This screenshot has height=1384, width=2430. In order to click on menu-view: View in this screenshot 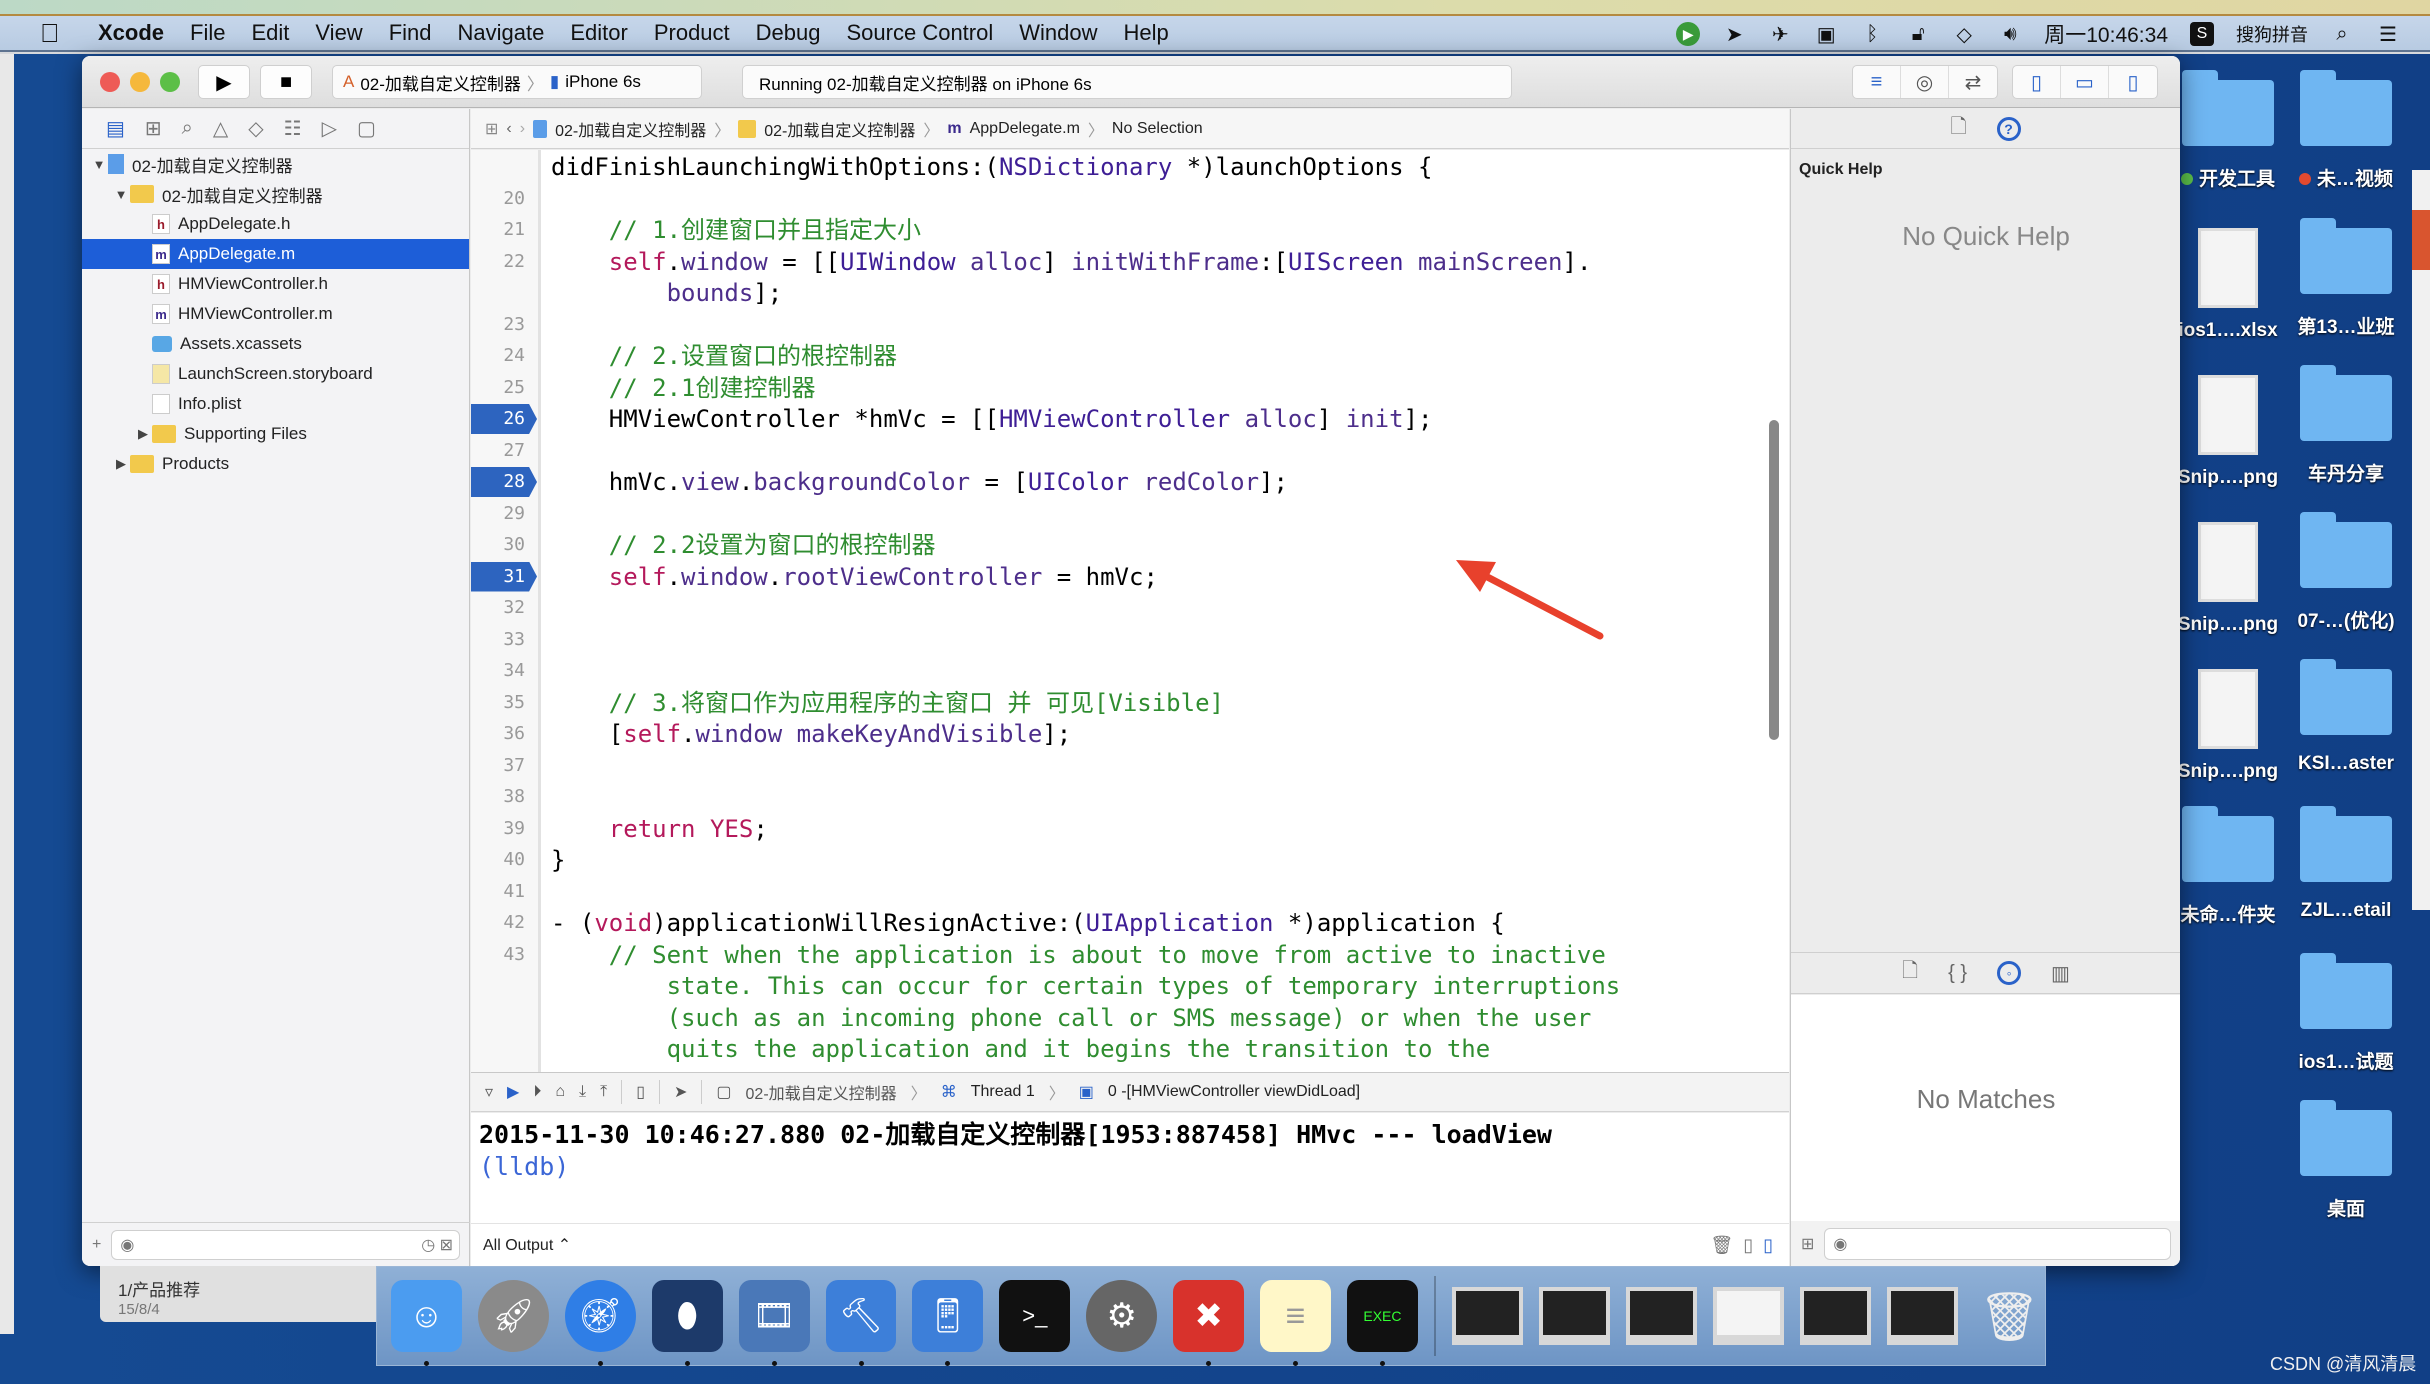, I will do `click(338, 33)`.